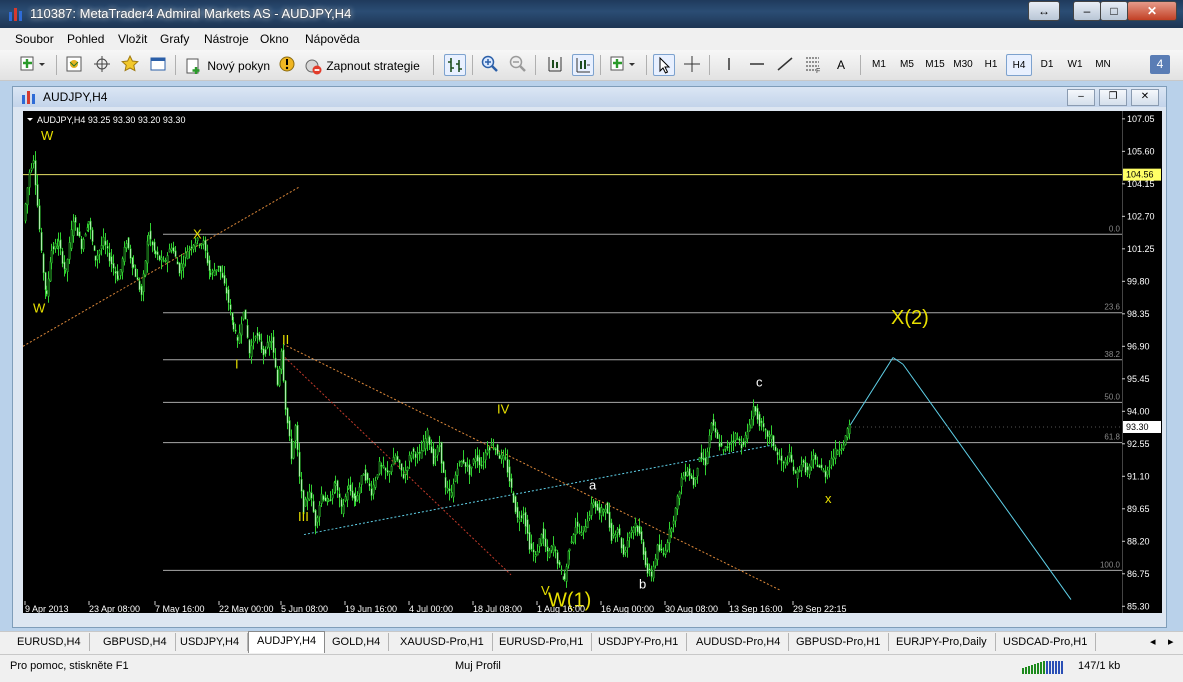 This screenshot has height=682, width=1183. I want to click on horizontal-line-button, so click(757, 65).